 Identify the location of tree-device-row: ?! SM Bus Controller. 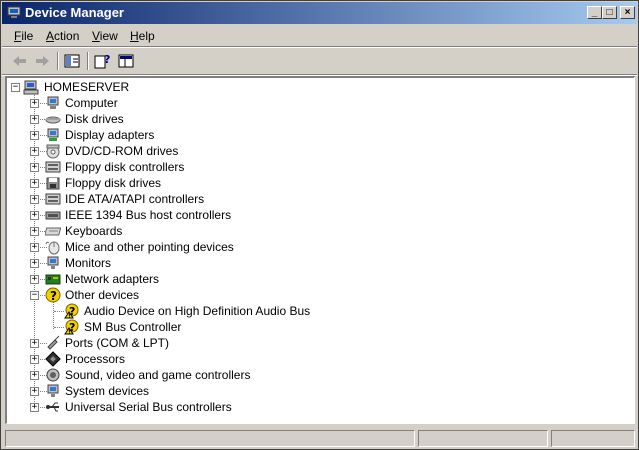
(317, 327).